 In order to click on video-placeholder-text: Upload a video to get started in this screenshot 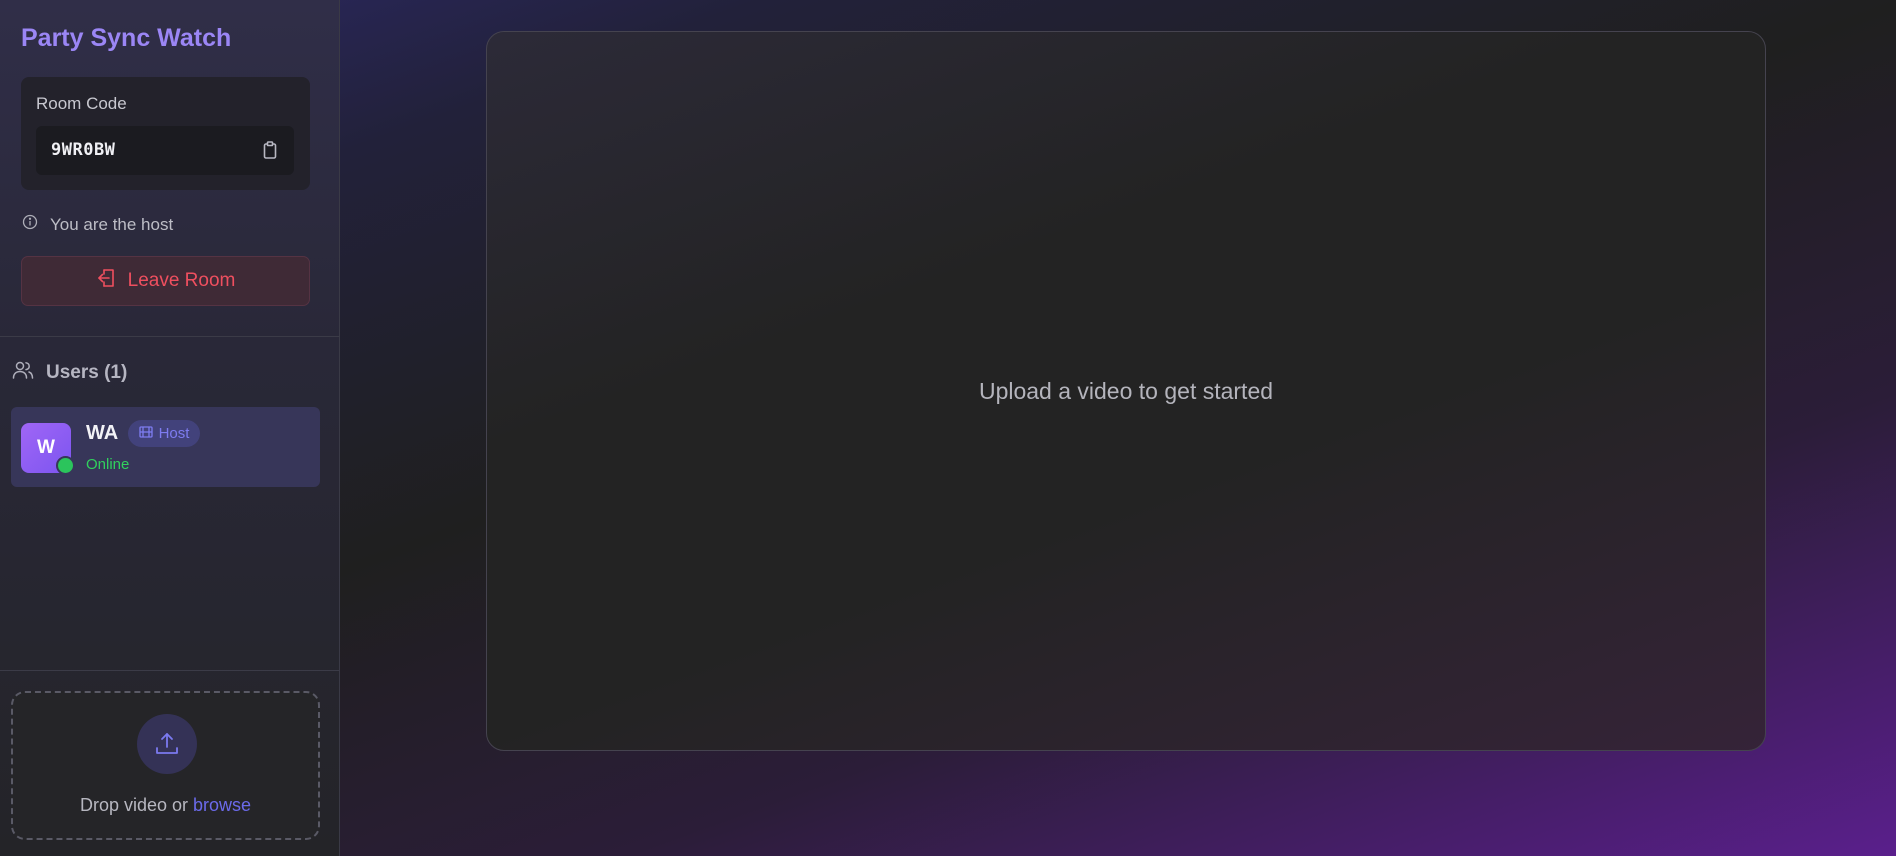, I will do `click(1126, 391)`.